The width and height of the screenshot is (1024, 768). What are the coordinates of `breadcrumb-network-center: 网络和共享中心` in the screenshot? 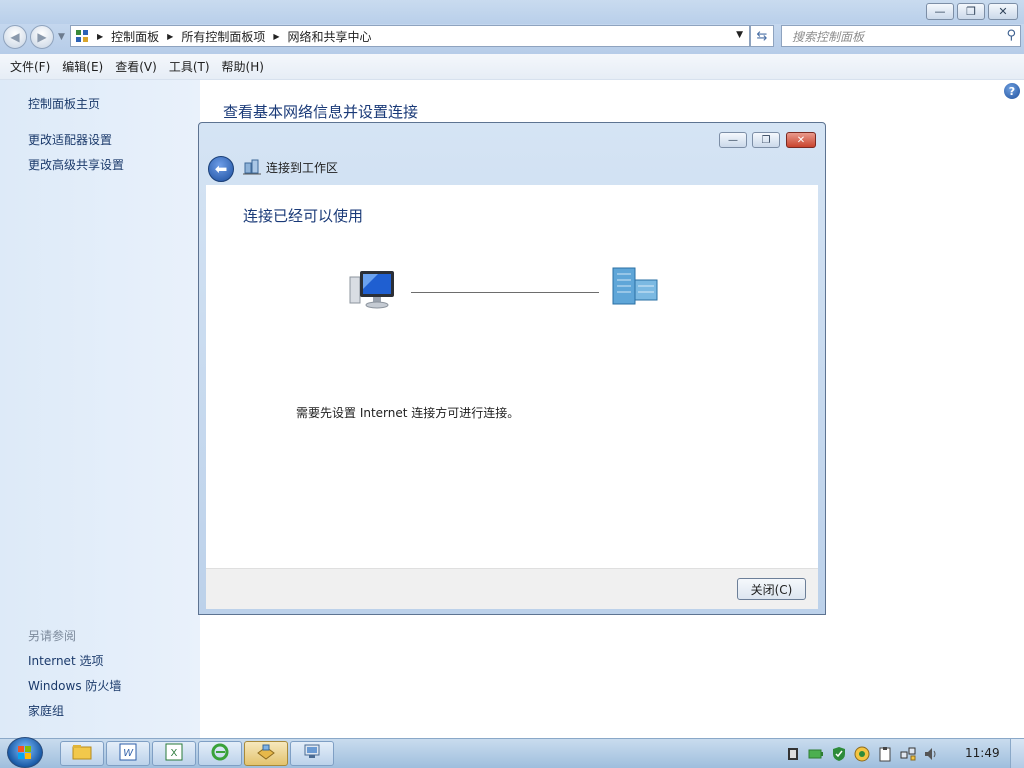 It's located at (330, 36).